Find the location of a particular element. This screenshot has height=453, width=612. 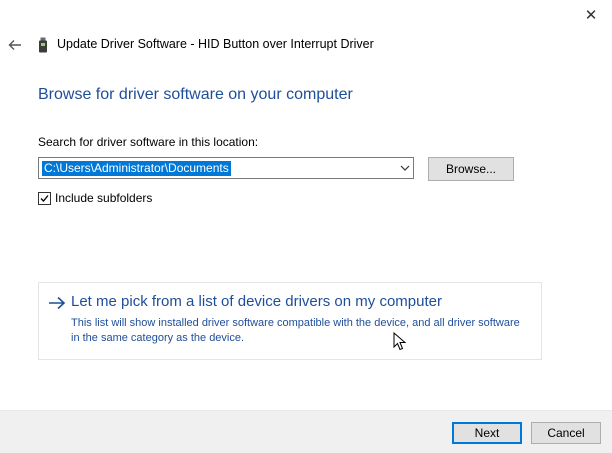

right-arrow-icon is located at coordinates (57, 303).